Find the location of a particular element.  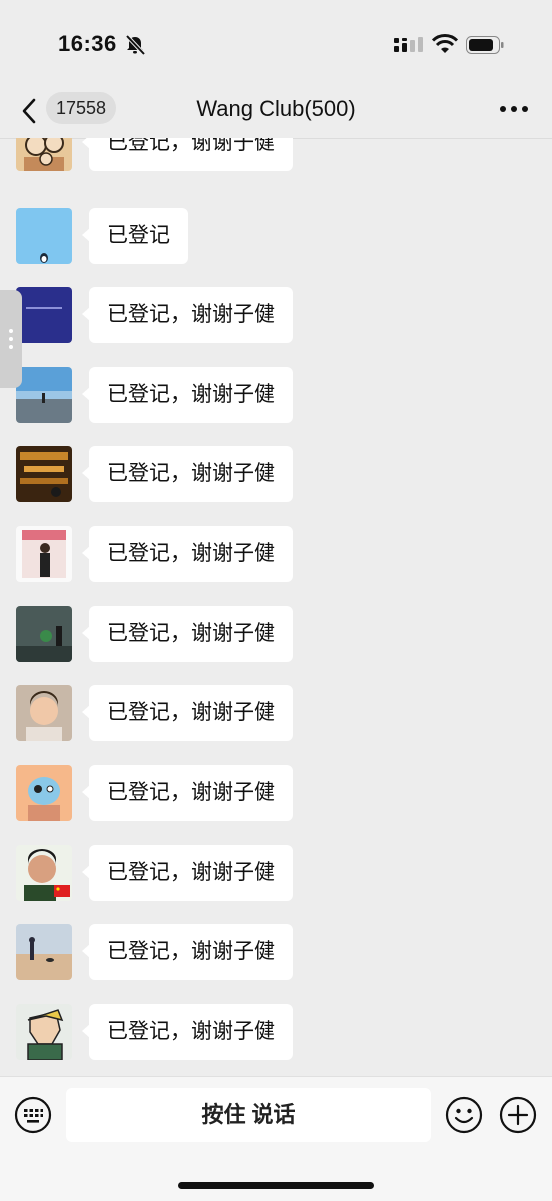

keyboard-icon is located at coordinates (33, 1115).